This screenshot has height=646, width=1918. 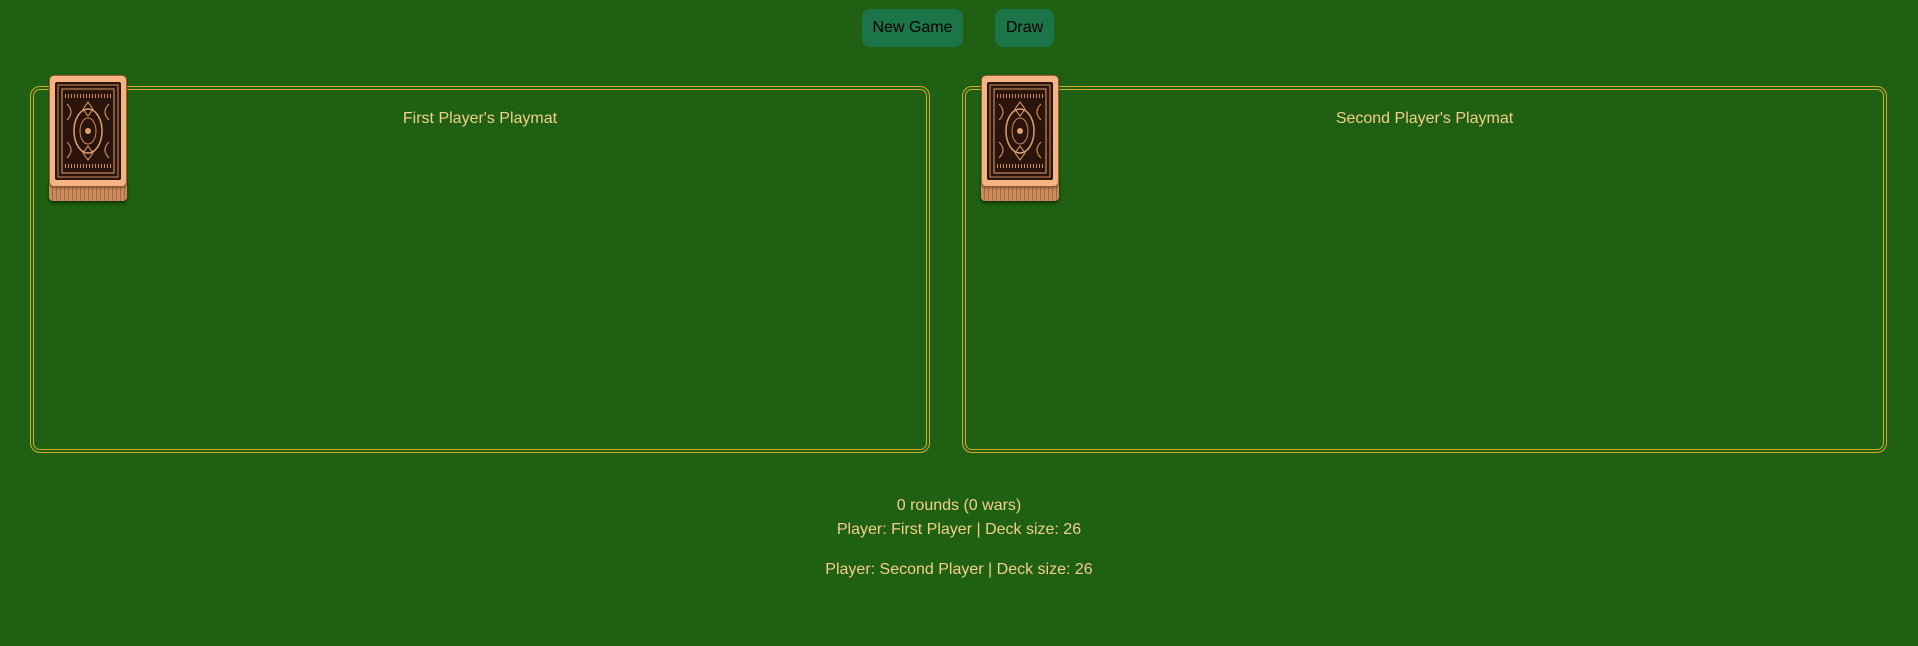 What do you see at coordinates (959, 529) in the screenshot?
I see `first-player-status: Player: First Player | Deck size: 26` at bounding box center [959, 529].